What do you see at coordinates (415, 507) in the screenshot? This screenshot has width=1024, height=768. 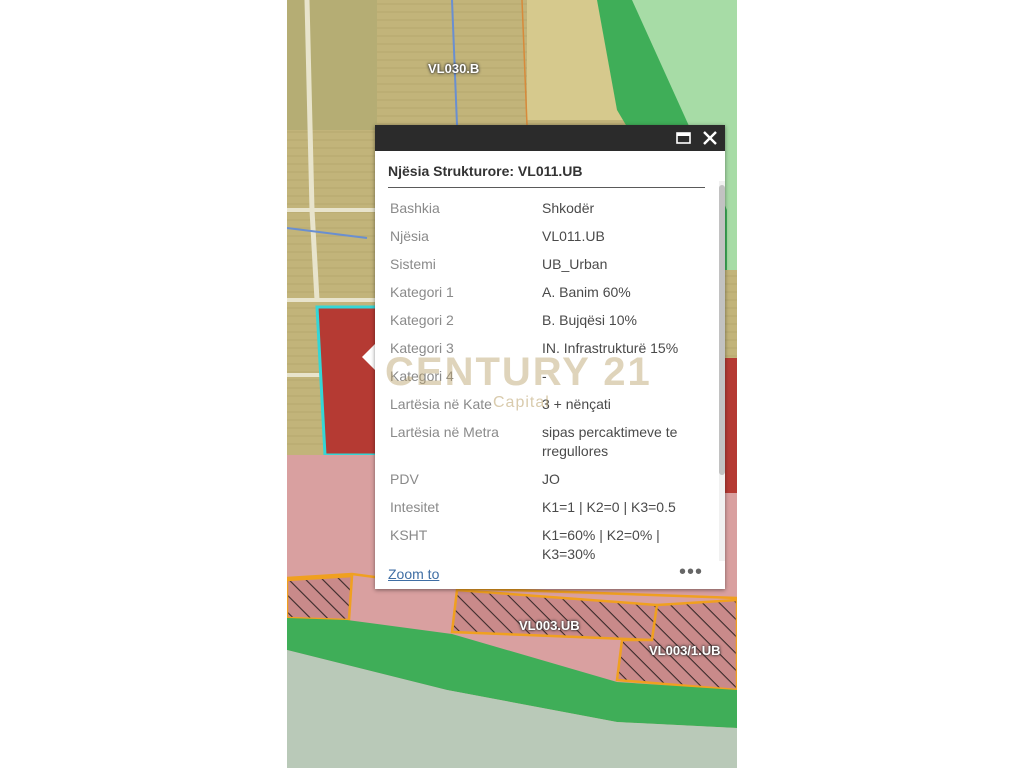 I see `attribute-key: Intesitet` at bounding box center [415, 507].